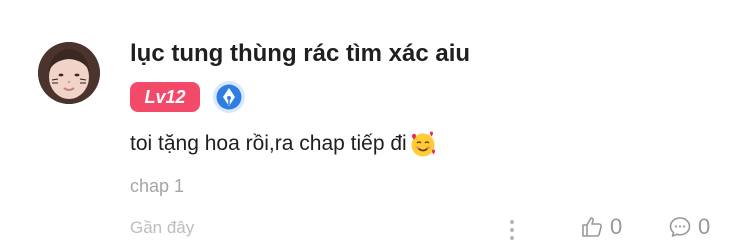  I want to click on more-vertical-icon, so click(512, 230).